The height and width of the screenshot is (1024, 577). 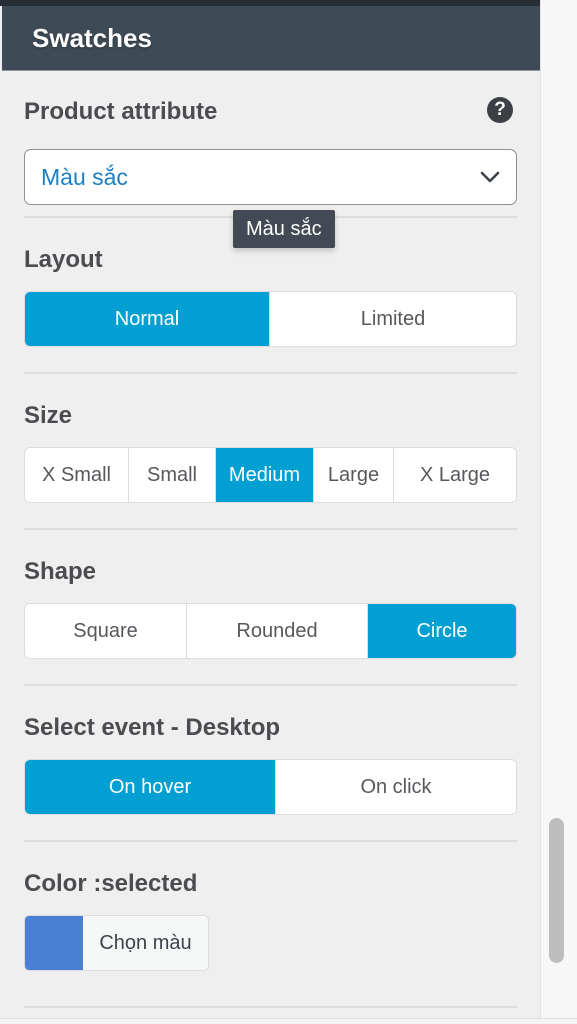 What do you see at coordinates (84, 176) in the screenshot?
I see `product-attribute-select-value: Màu sắc` at bounding box center [84, 176].